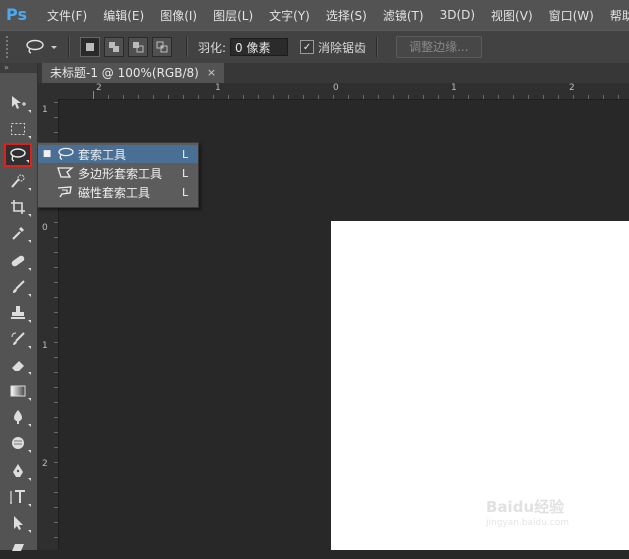 This screenshot has width=629, height=559. I want to click on subtract-selection-button, so click(138, 47).